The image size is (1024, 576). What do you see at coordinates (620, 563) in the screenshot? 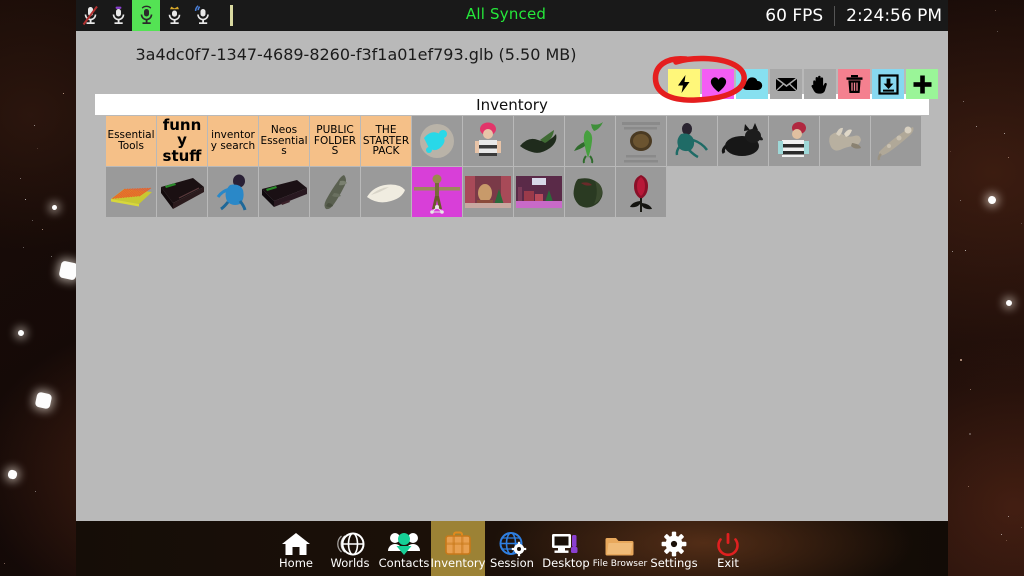
I see `nav-label-file-browser: File Browser` at bounding box center [620, 563].